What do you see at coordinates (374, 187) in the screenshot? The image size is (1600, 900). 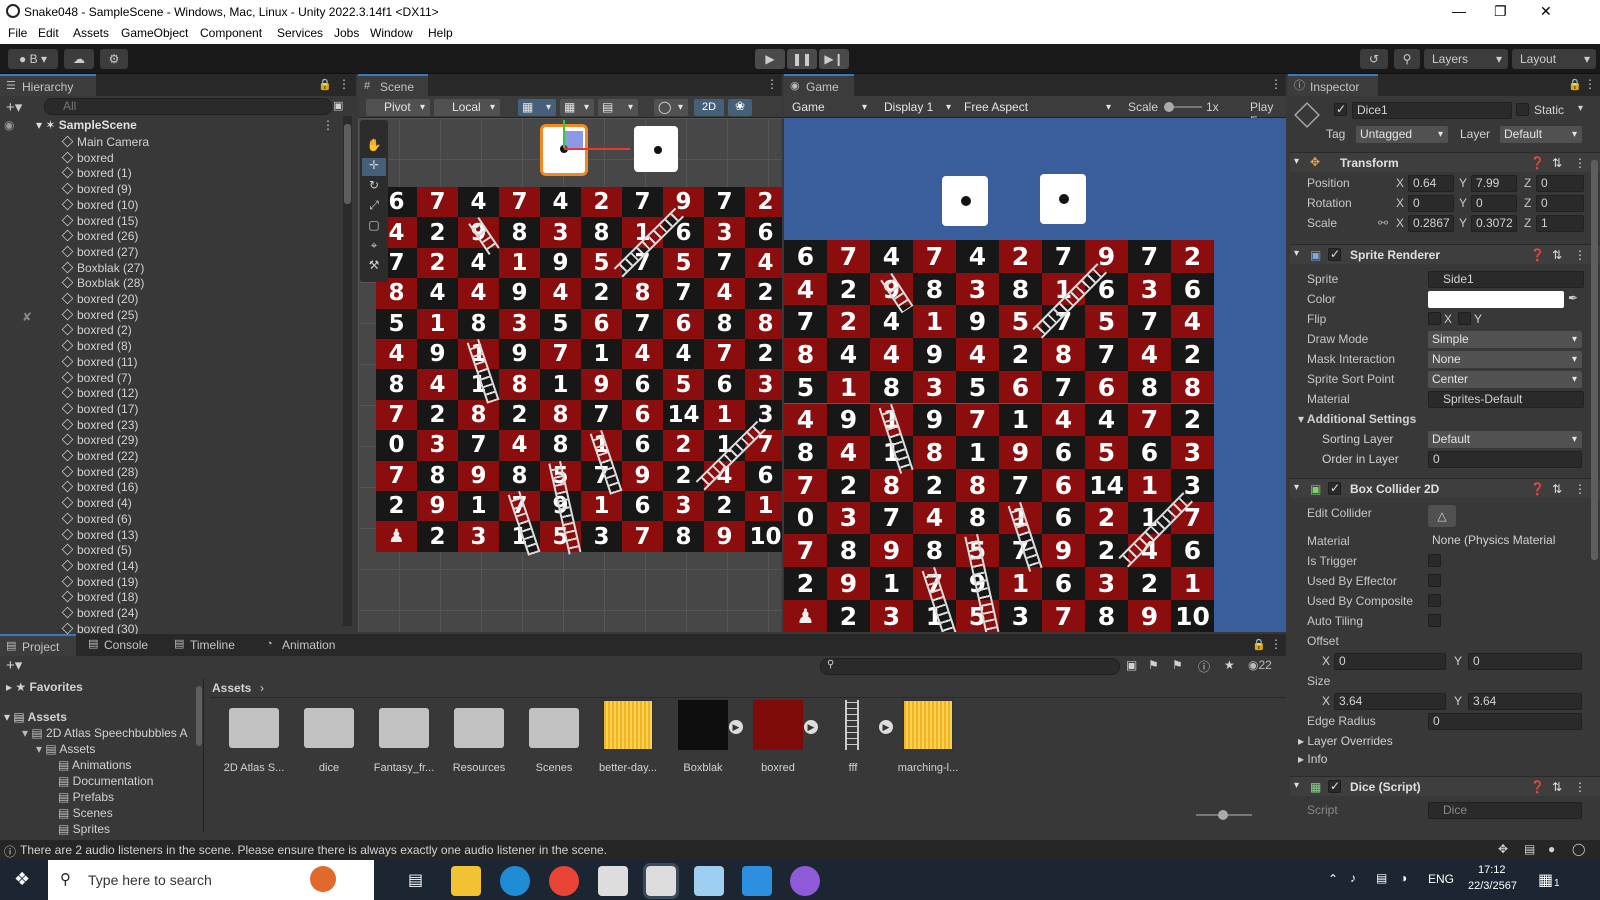 I see `rotate-tool-icon: ↻` at bounding box center [374, 187].